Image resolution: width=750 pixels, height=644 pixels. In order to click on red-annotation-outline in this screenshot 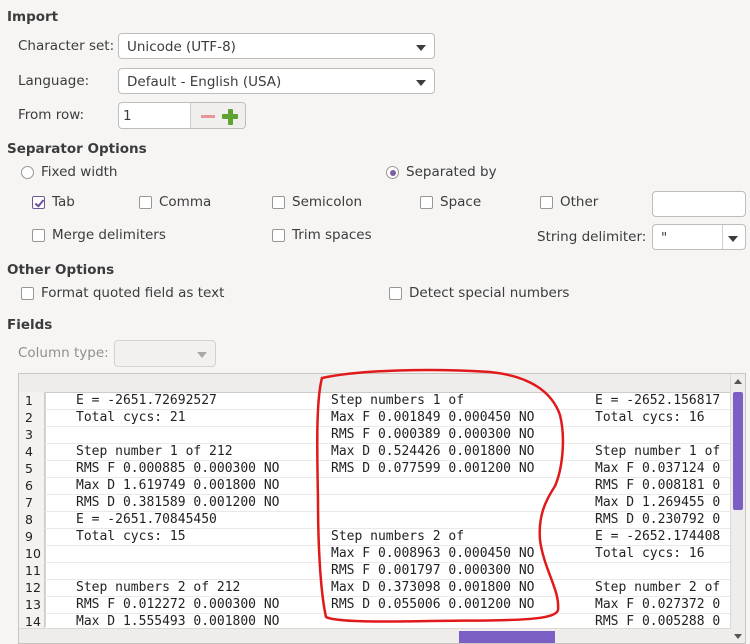, I will do `click(440, 495)`.